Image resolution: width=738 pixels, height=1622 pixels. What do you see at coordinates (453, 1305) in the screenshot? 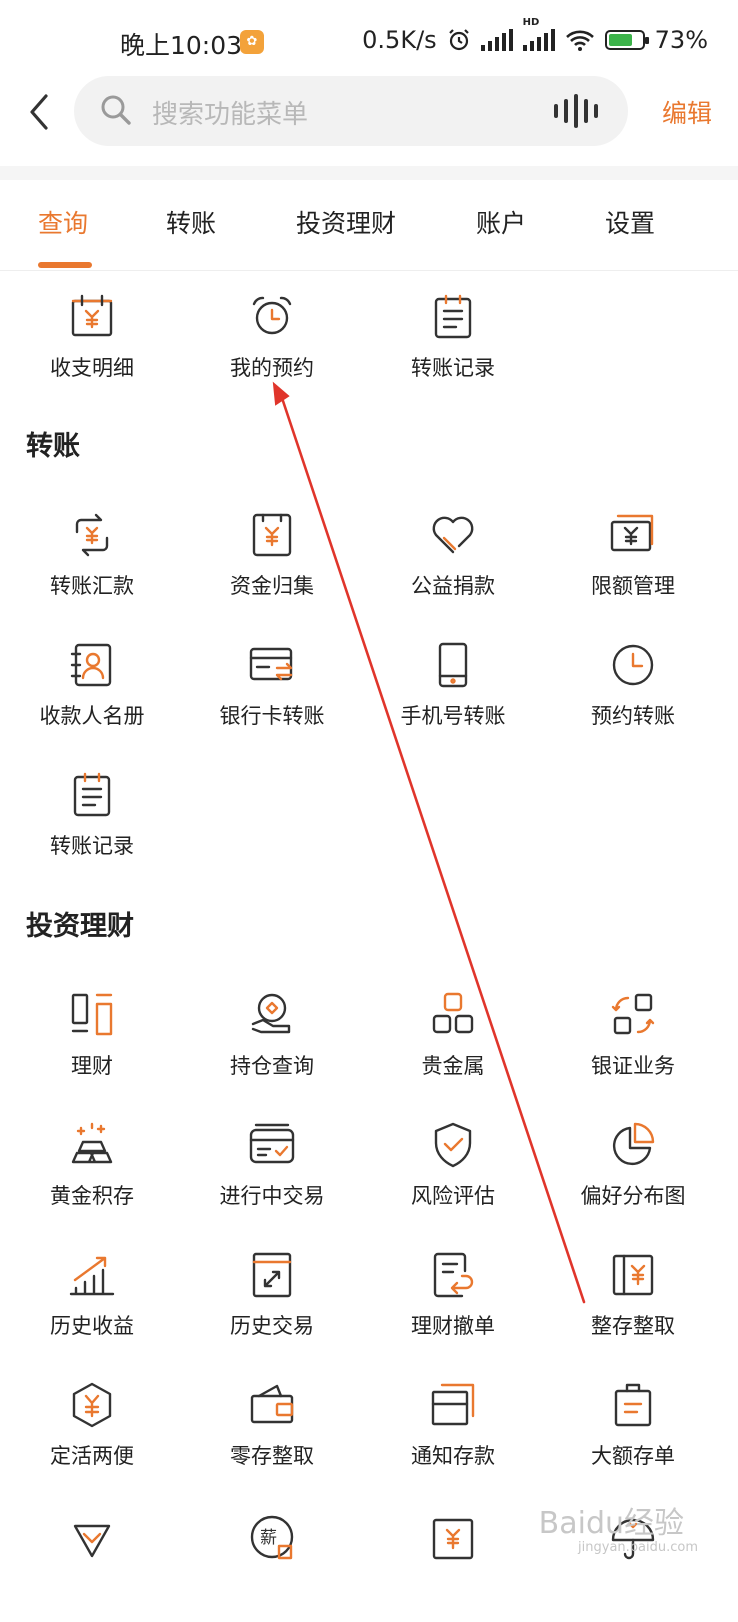
I see `grid-item-cancel-order: 理财撤单` at bounding box center [453, 1305].